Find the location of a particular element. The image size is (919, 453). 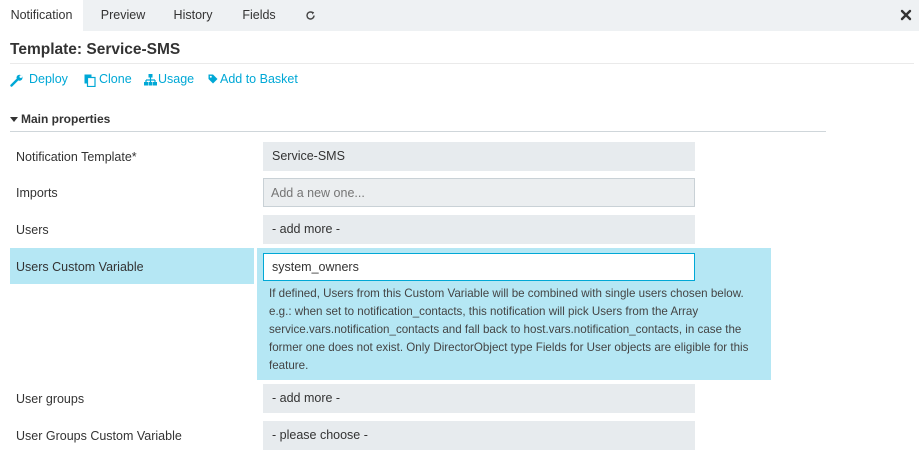

refresh-button is located at coordinates (311, 15).